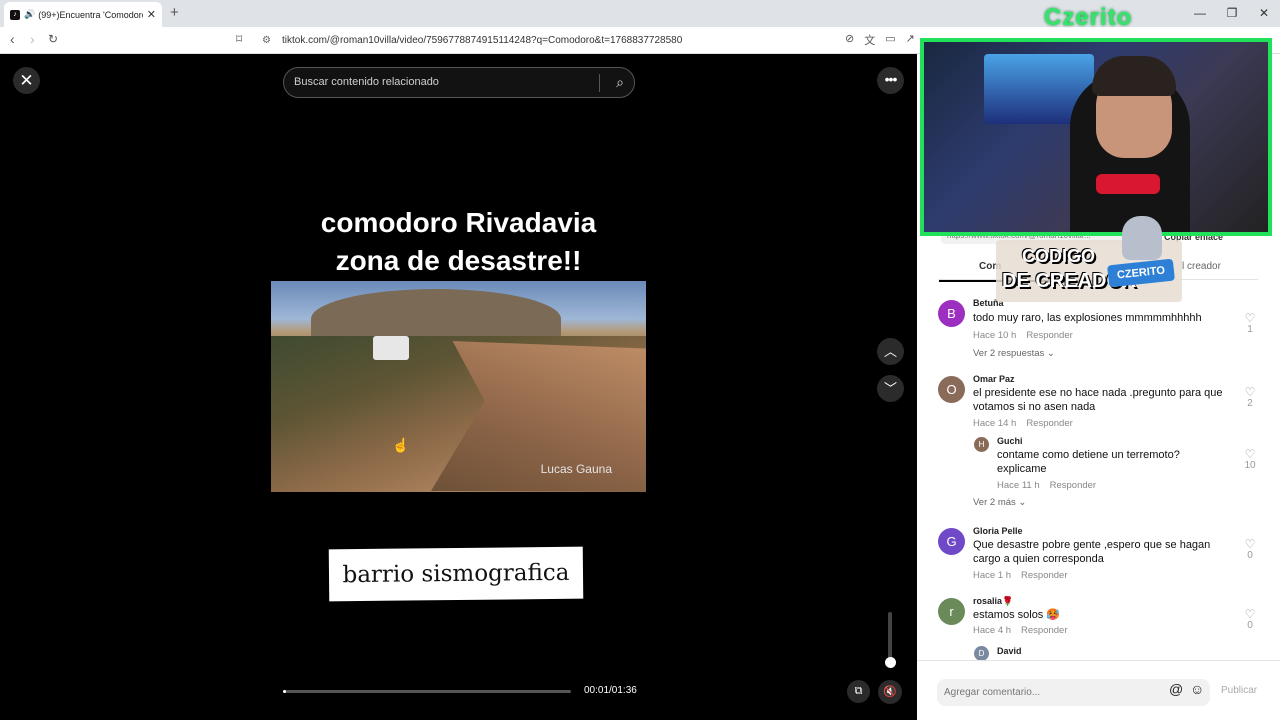 Image resolution: width=1280 pixels, height=720 pixels. What do you see at coordinates (391, 348) in the screenshot?
I see `house-shape` at bounding box center [391, 348].